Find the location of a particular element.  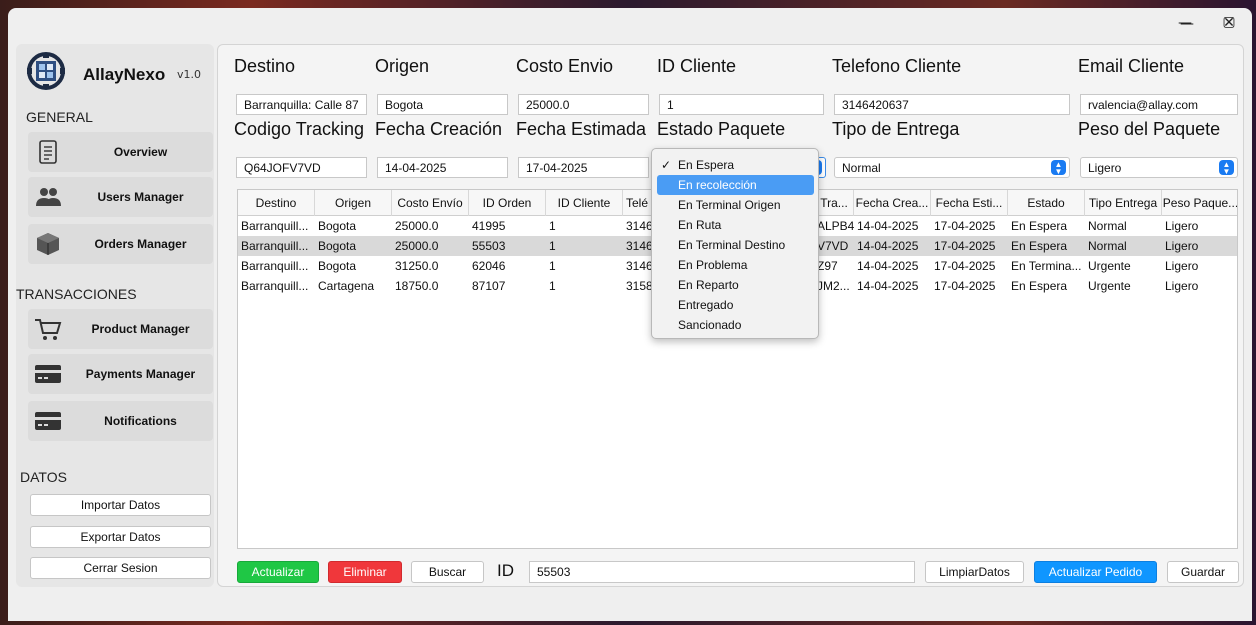

cerrar-sesion-button: Cerrar Sesion is located at coordinates (120, 568).